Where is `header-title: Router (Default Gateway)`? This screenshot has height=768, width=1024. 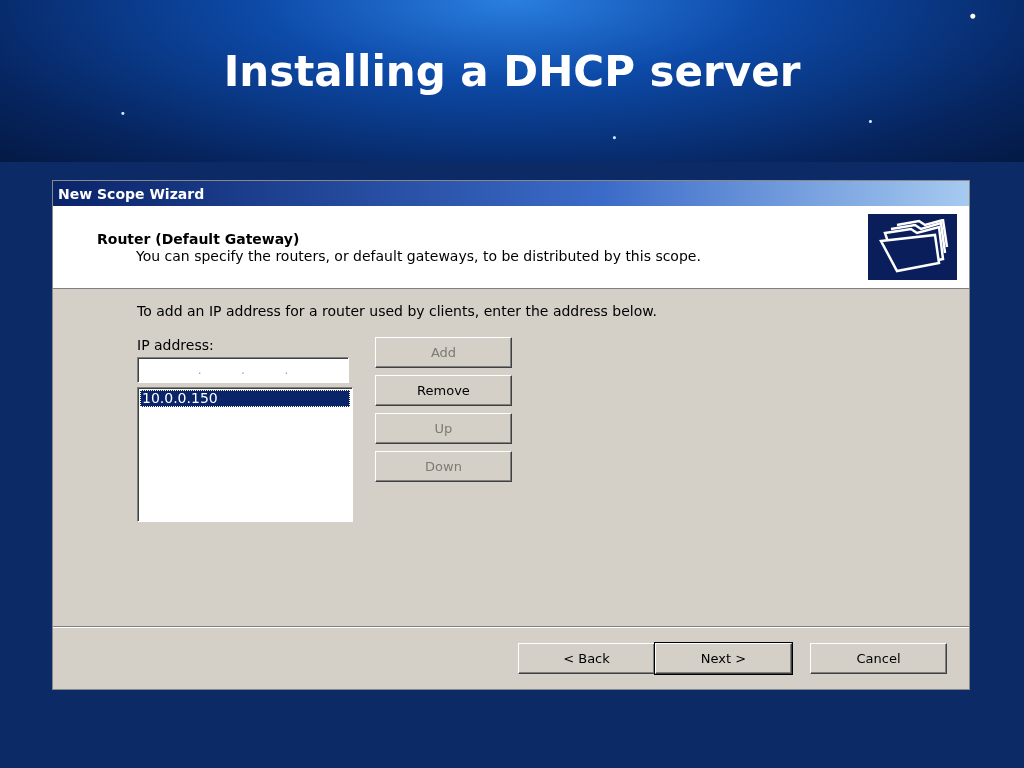 header-title: Router (Default Gateway) is located at coordinates (199, 238).